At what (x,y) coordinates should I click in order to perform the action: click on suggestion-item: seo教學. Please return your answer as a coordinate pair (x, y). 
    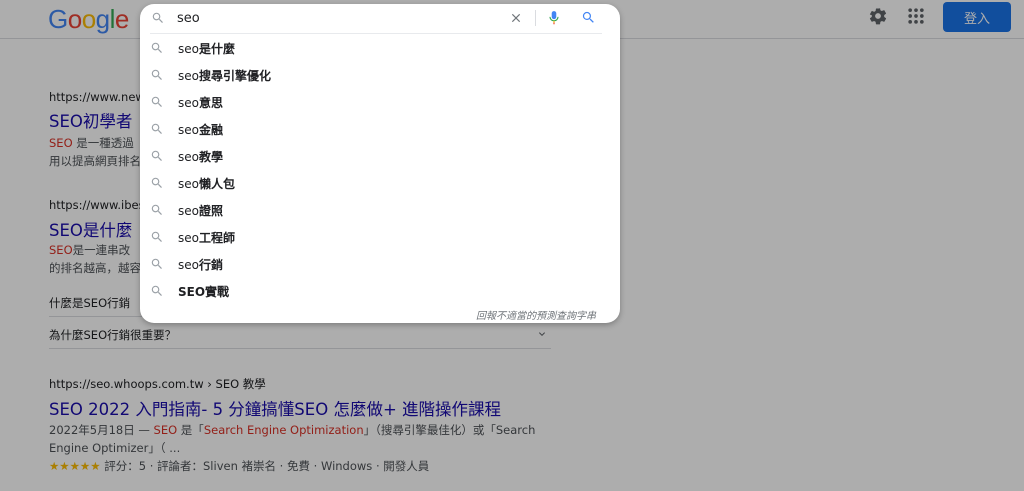
    Looking at the image, I should click on (380, 156).